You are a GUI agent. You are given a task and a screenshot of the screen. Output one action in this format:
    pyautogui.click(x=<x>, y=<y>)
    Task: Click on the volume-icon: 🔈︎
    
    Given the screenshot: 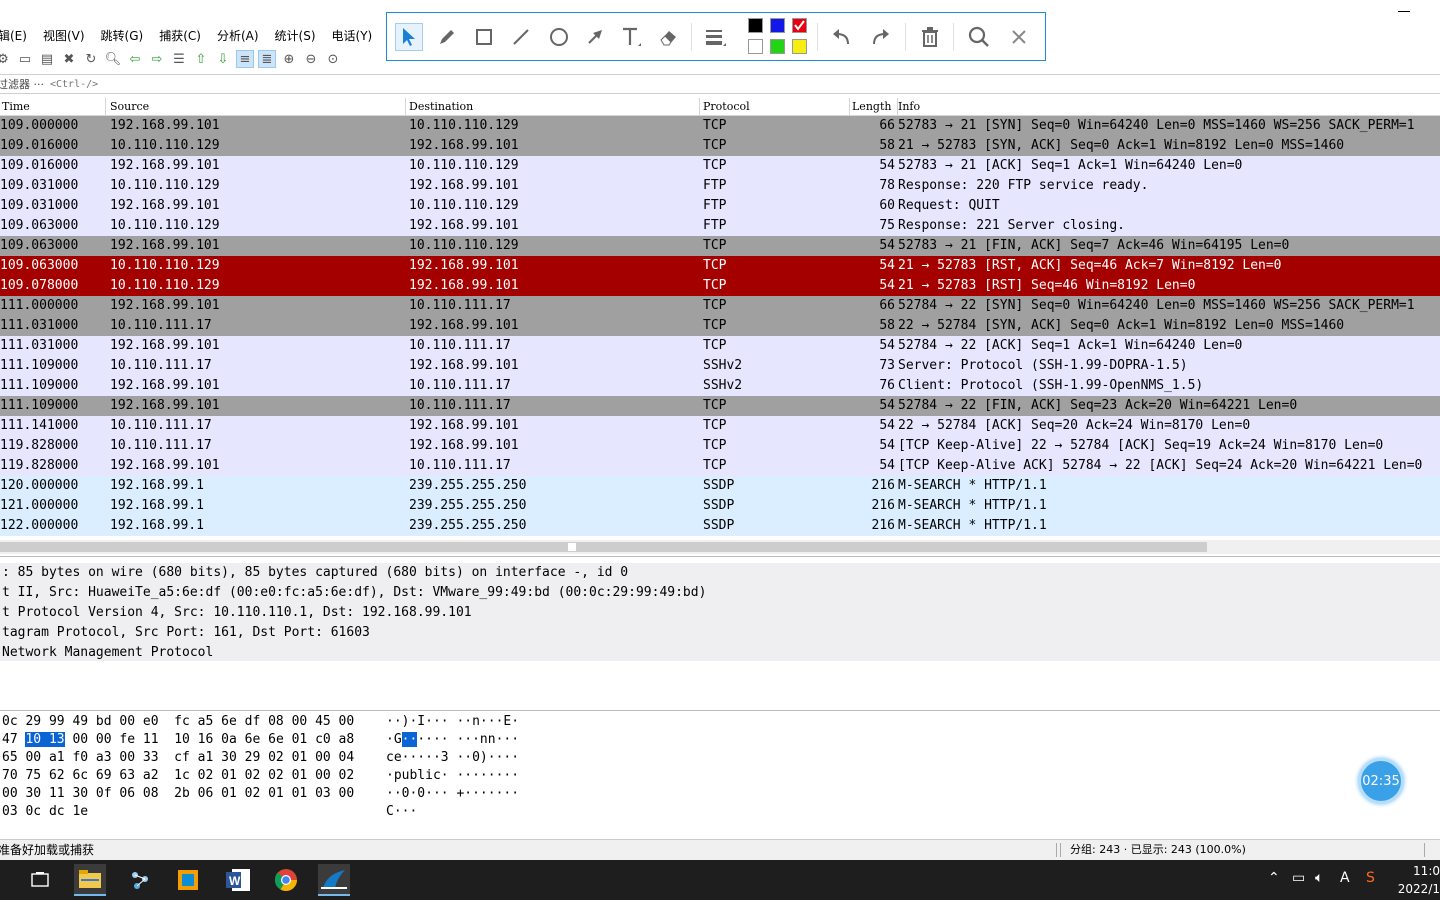 What is the action you would take?
    pyautogui.click(x=1319, y=878)
    